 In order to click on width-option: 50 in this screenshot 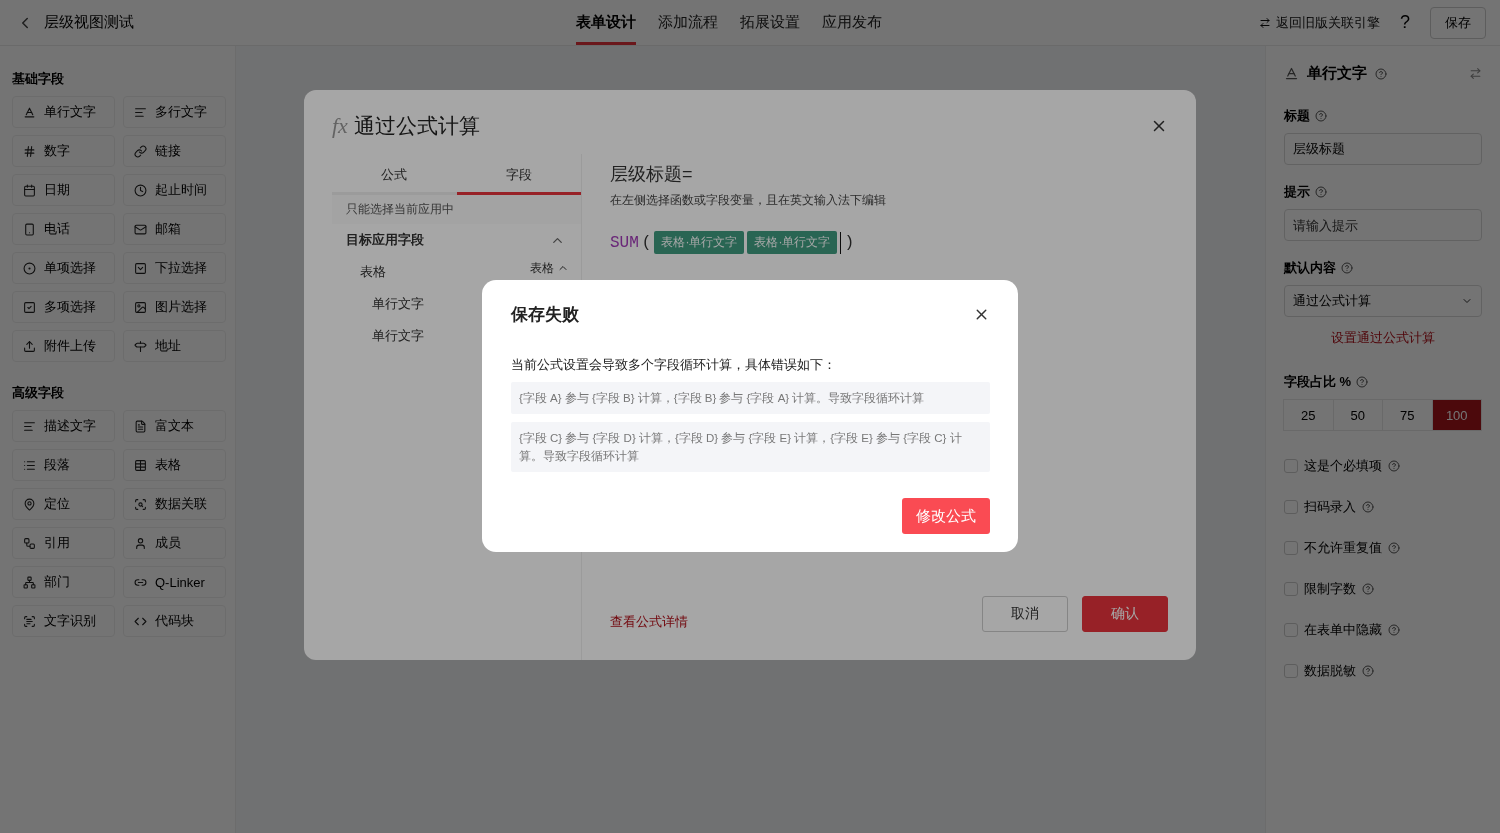, I will do `click(1357, 415)`.